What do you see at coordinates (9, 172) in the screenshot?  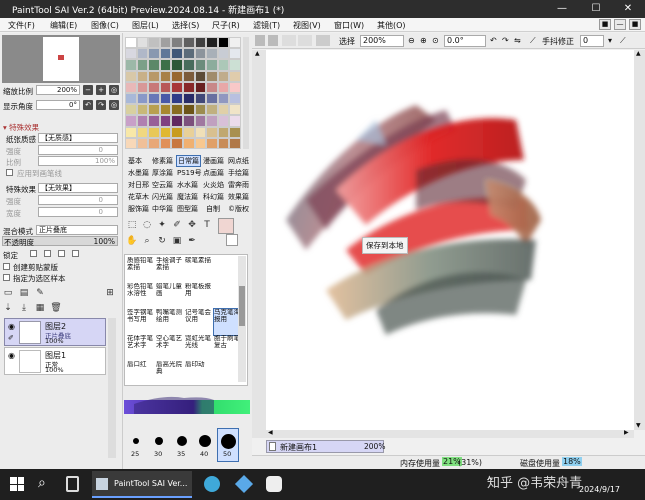 I see `apply-brush-checkbox` at bounding box center [9, 172].